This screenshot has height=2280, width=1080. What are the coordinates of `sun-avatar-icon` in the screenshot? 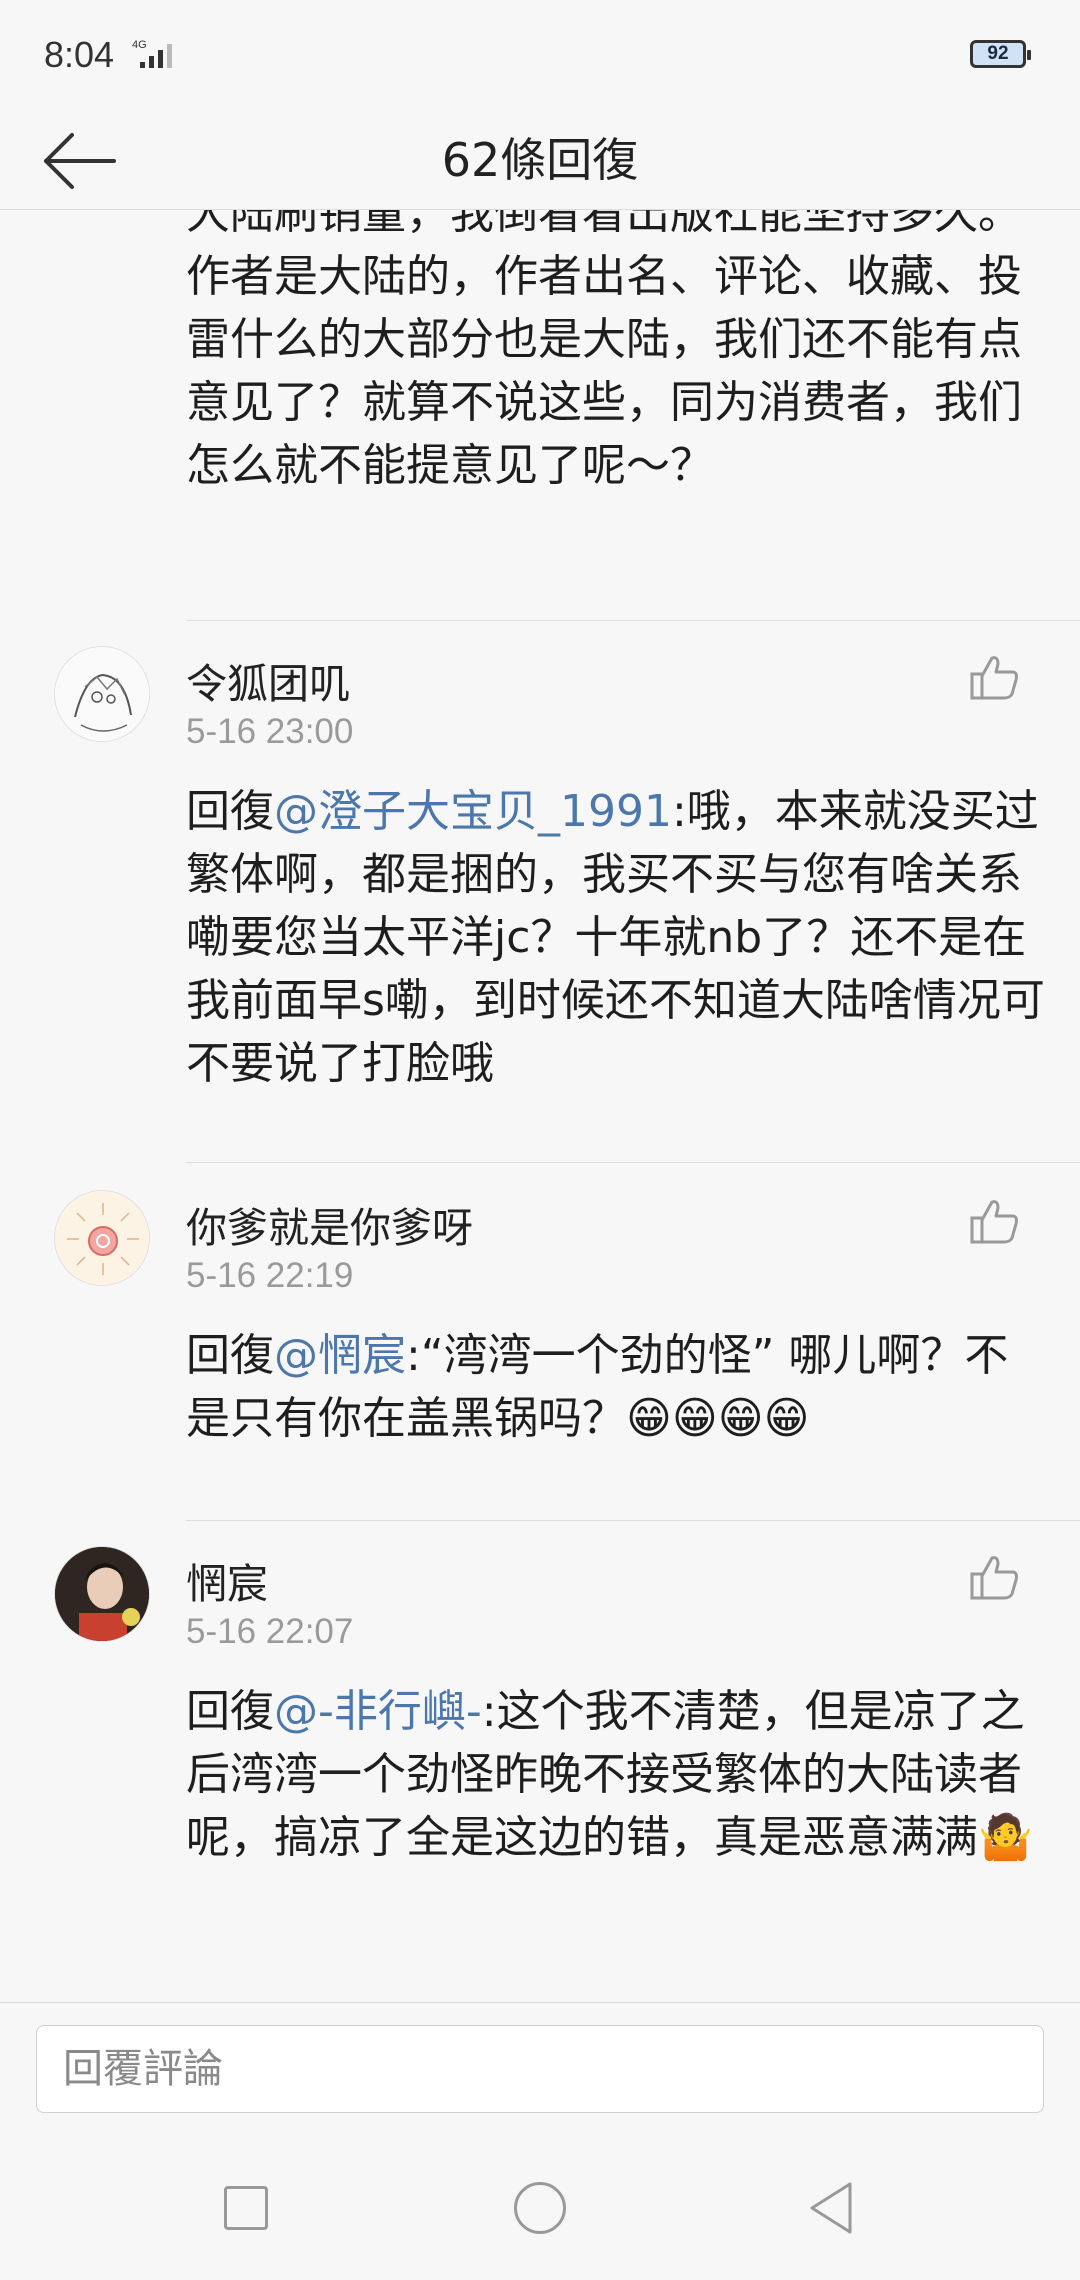 It's located at (102, 1238).